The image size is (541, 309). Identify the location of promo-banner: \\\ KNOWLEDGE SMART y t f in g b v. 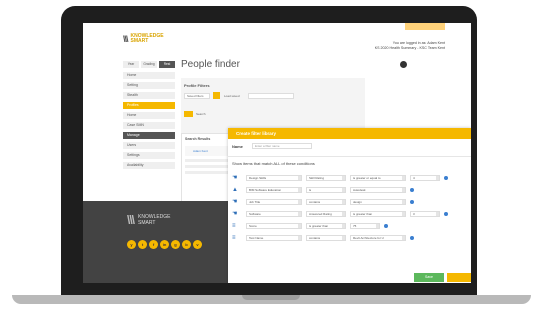
(158, 242).